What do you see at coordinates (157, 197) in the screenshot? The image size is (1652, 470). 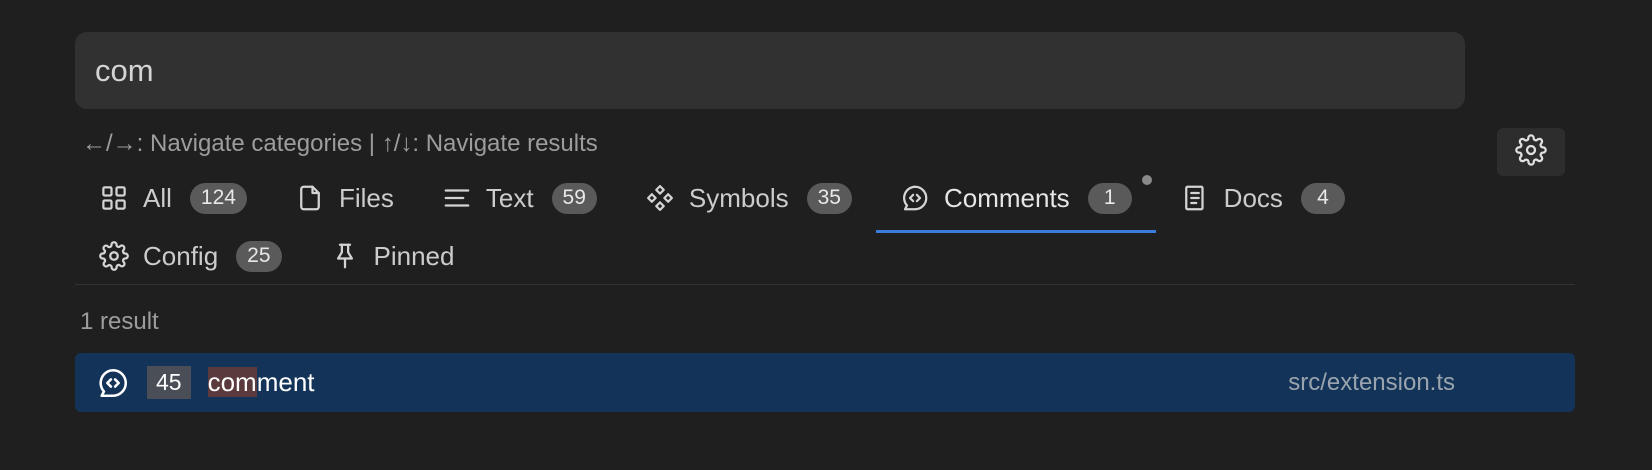 I see `tab-label: All` at bounding box center [157, 197].